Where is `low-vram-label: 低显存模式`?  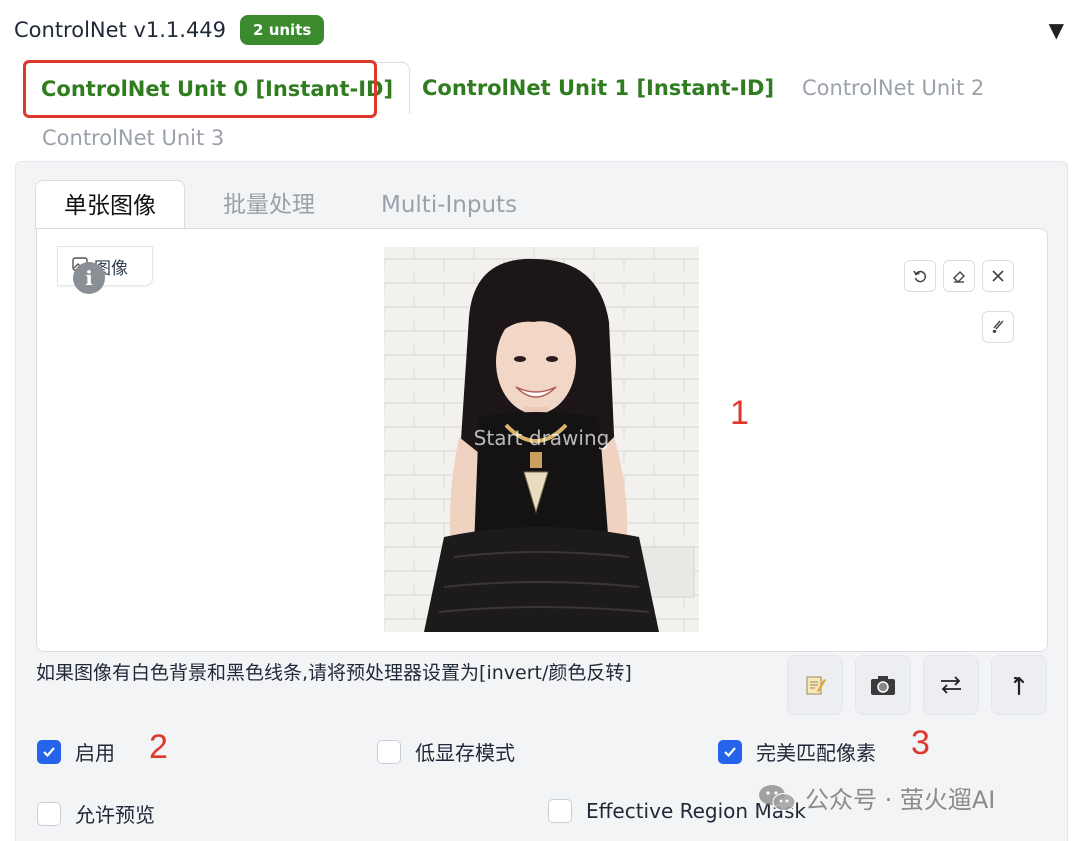 low-vram-label: 低显存模式 is located at coordinates (465, 753).